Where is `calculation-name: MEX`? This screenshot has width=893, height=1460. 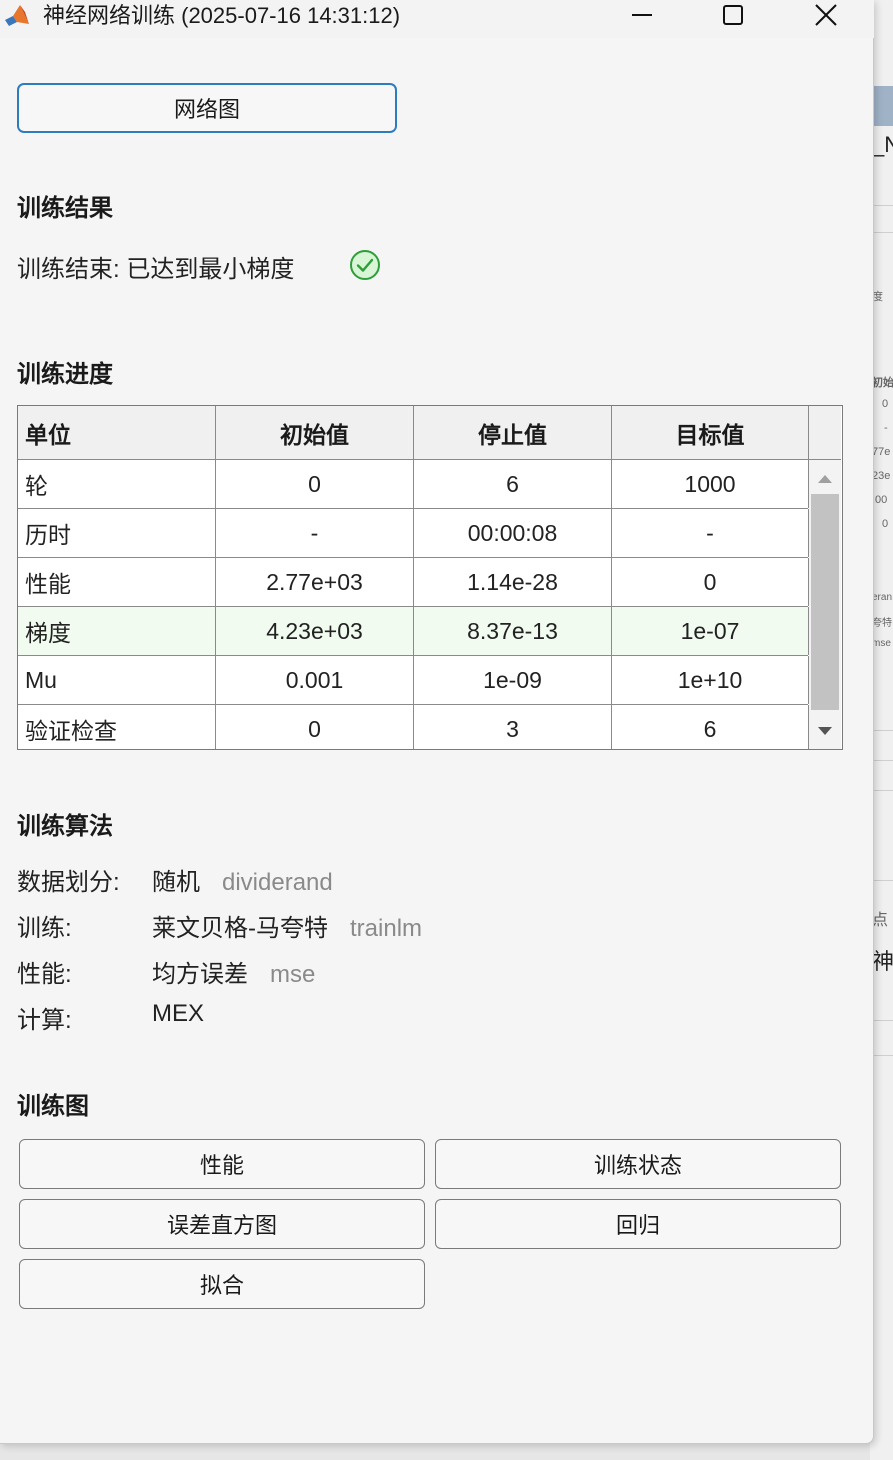
calculation-name: MEX is located at coordinates (178, 1013).